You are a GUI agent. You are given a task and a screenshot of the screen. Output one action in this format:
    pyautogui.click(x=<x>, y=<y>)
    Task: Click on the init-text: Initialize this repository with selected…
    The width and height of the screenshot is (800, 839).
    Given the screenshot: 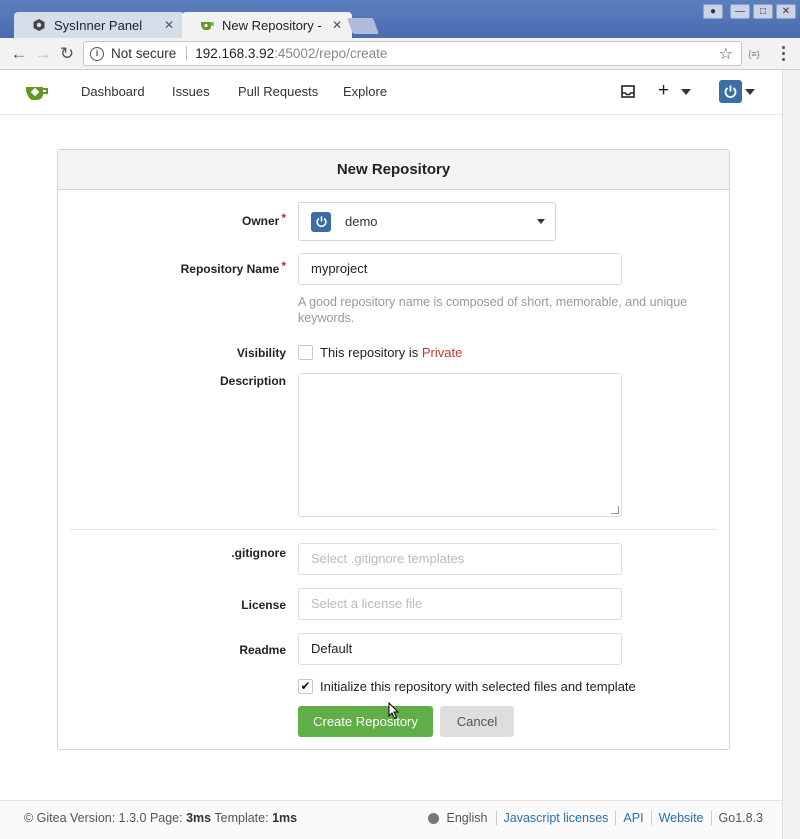 What is the action you would take?
    pyautogui.click(x=478, y=686)
    